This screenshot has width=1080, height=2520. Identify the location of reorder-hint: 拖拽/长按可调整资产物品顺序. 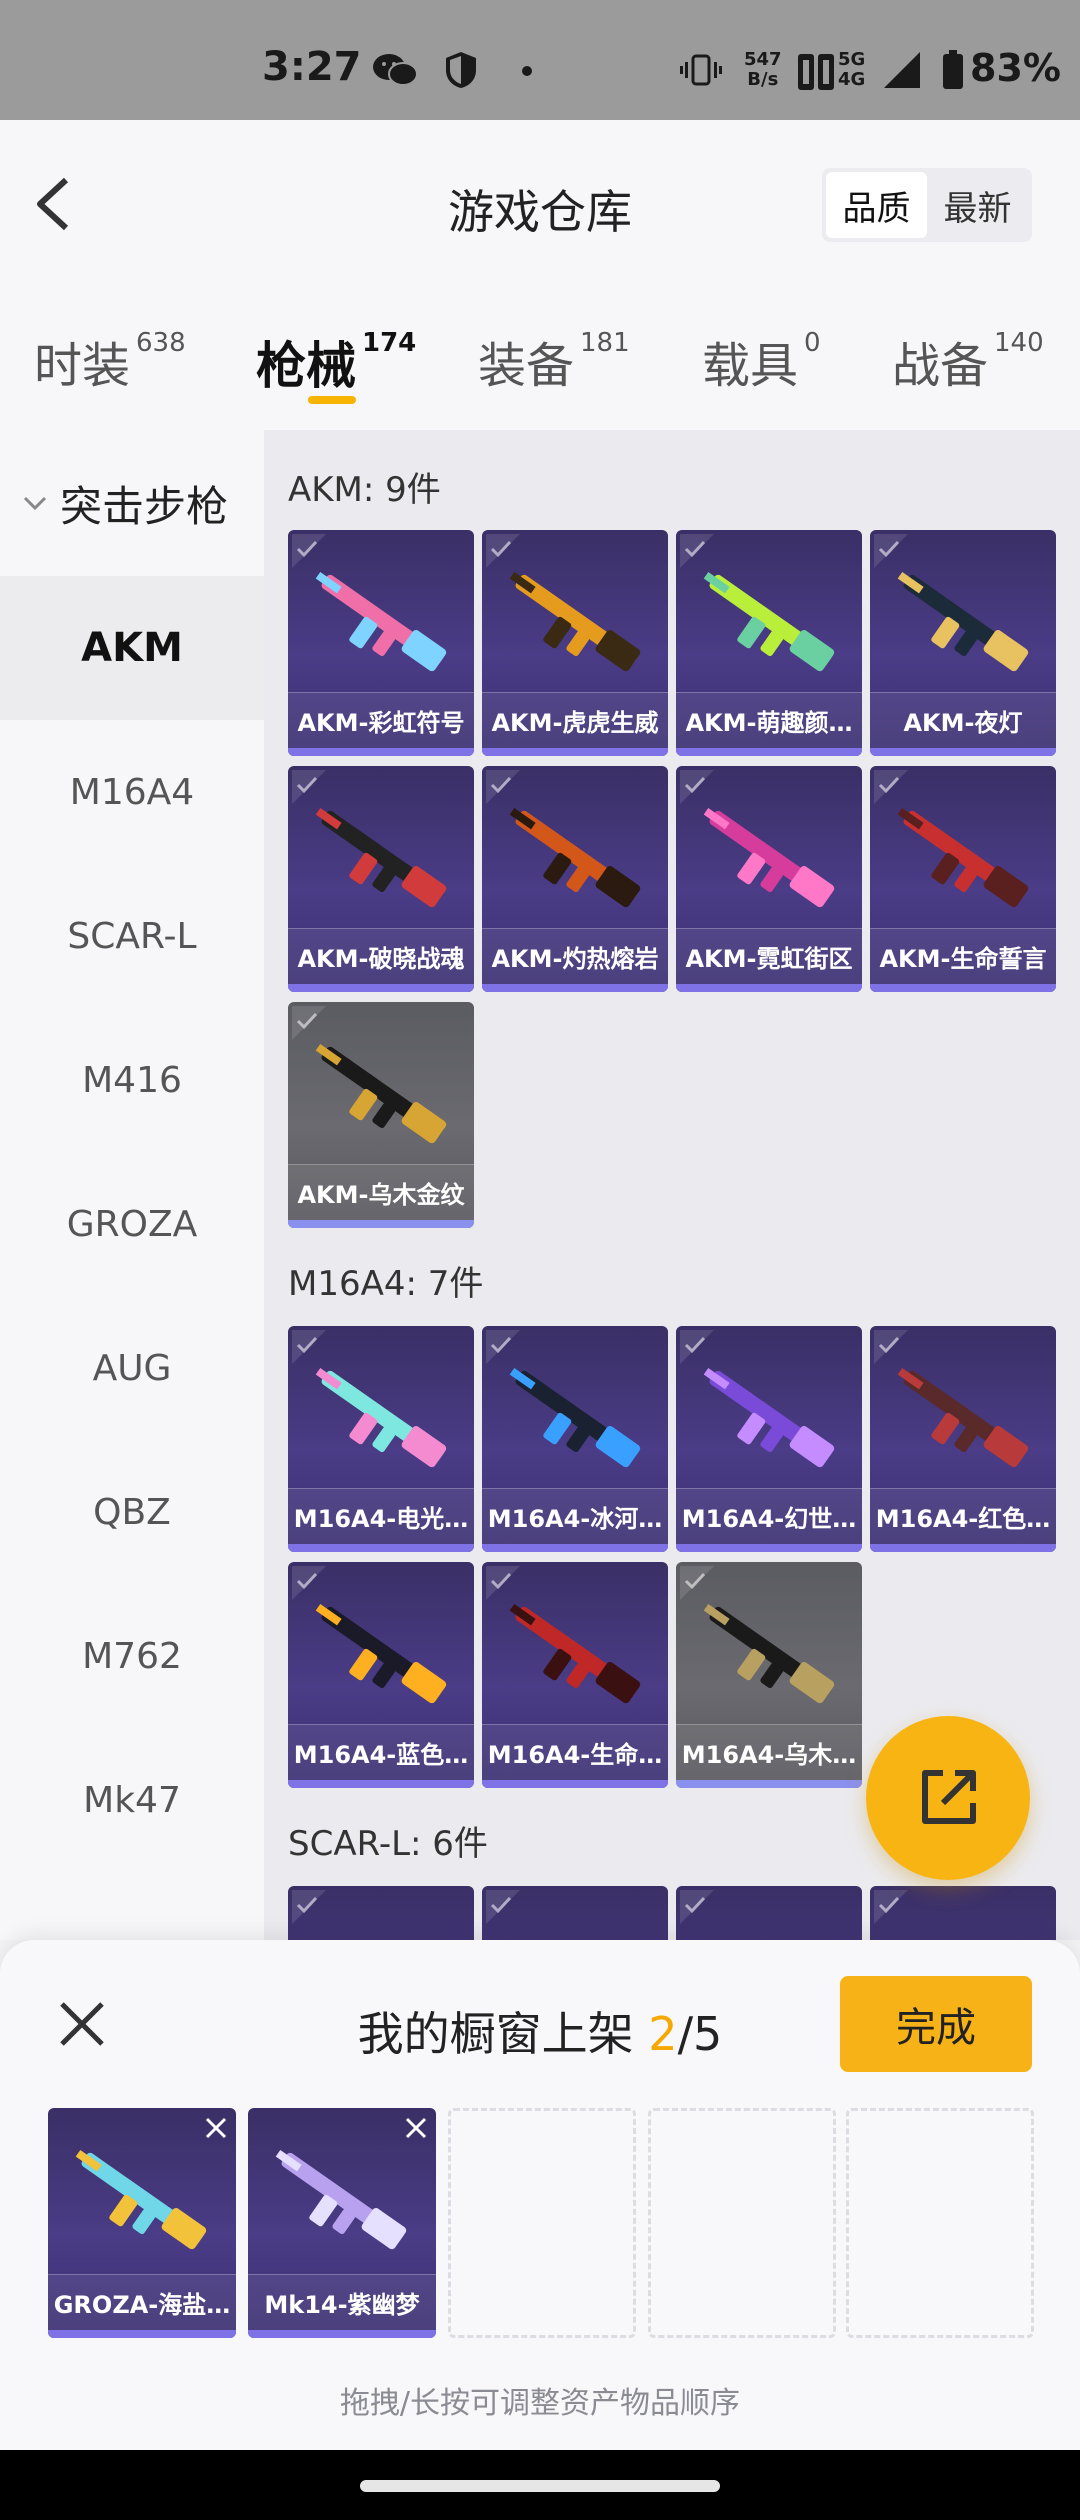
(540, 2403).